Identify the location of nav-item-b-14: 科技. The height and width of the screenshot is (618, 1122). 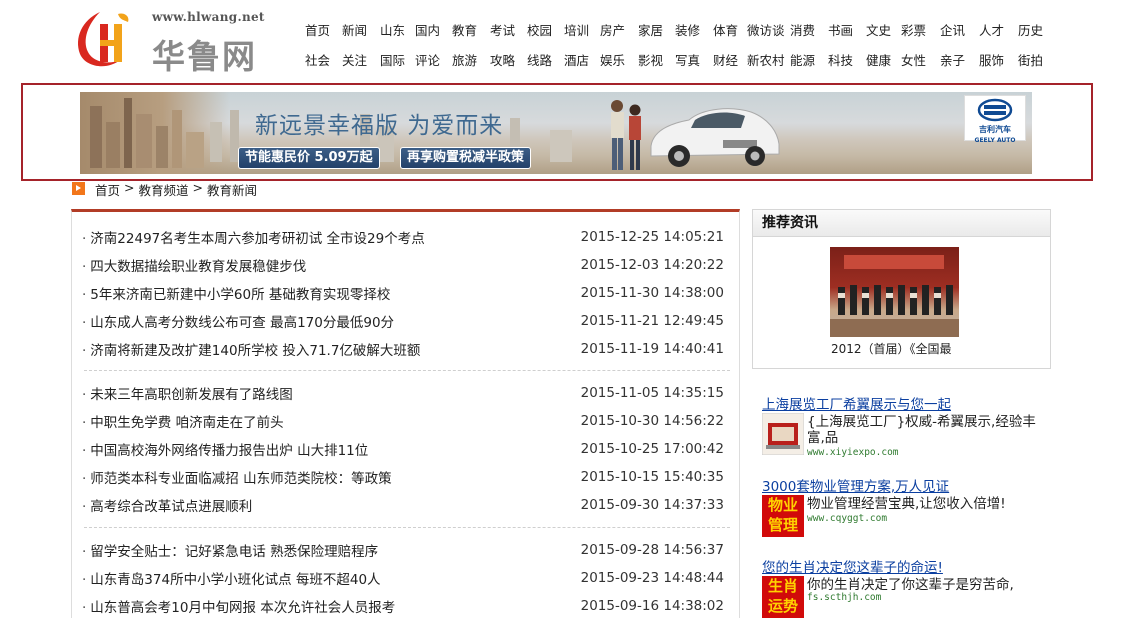
(840, 59).